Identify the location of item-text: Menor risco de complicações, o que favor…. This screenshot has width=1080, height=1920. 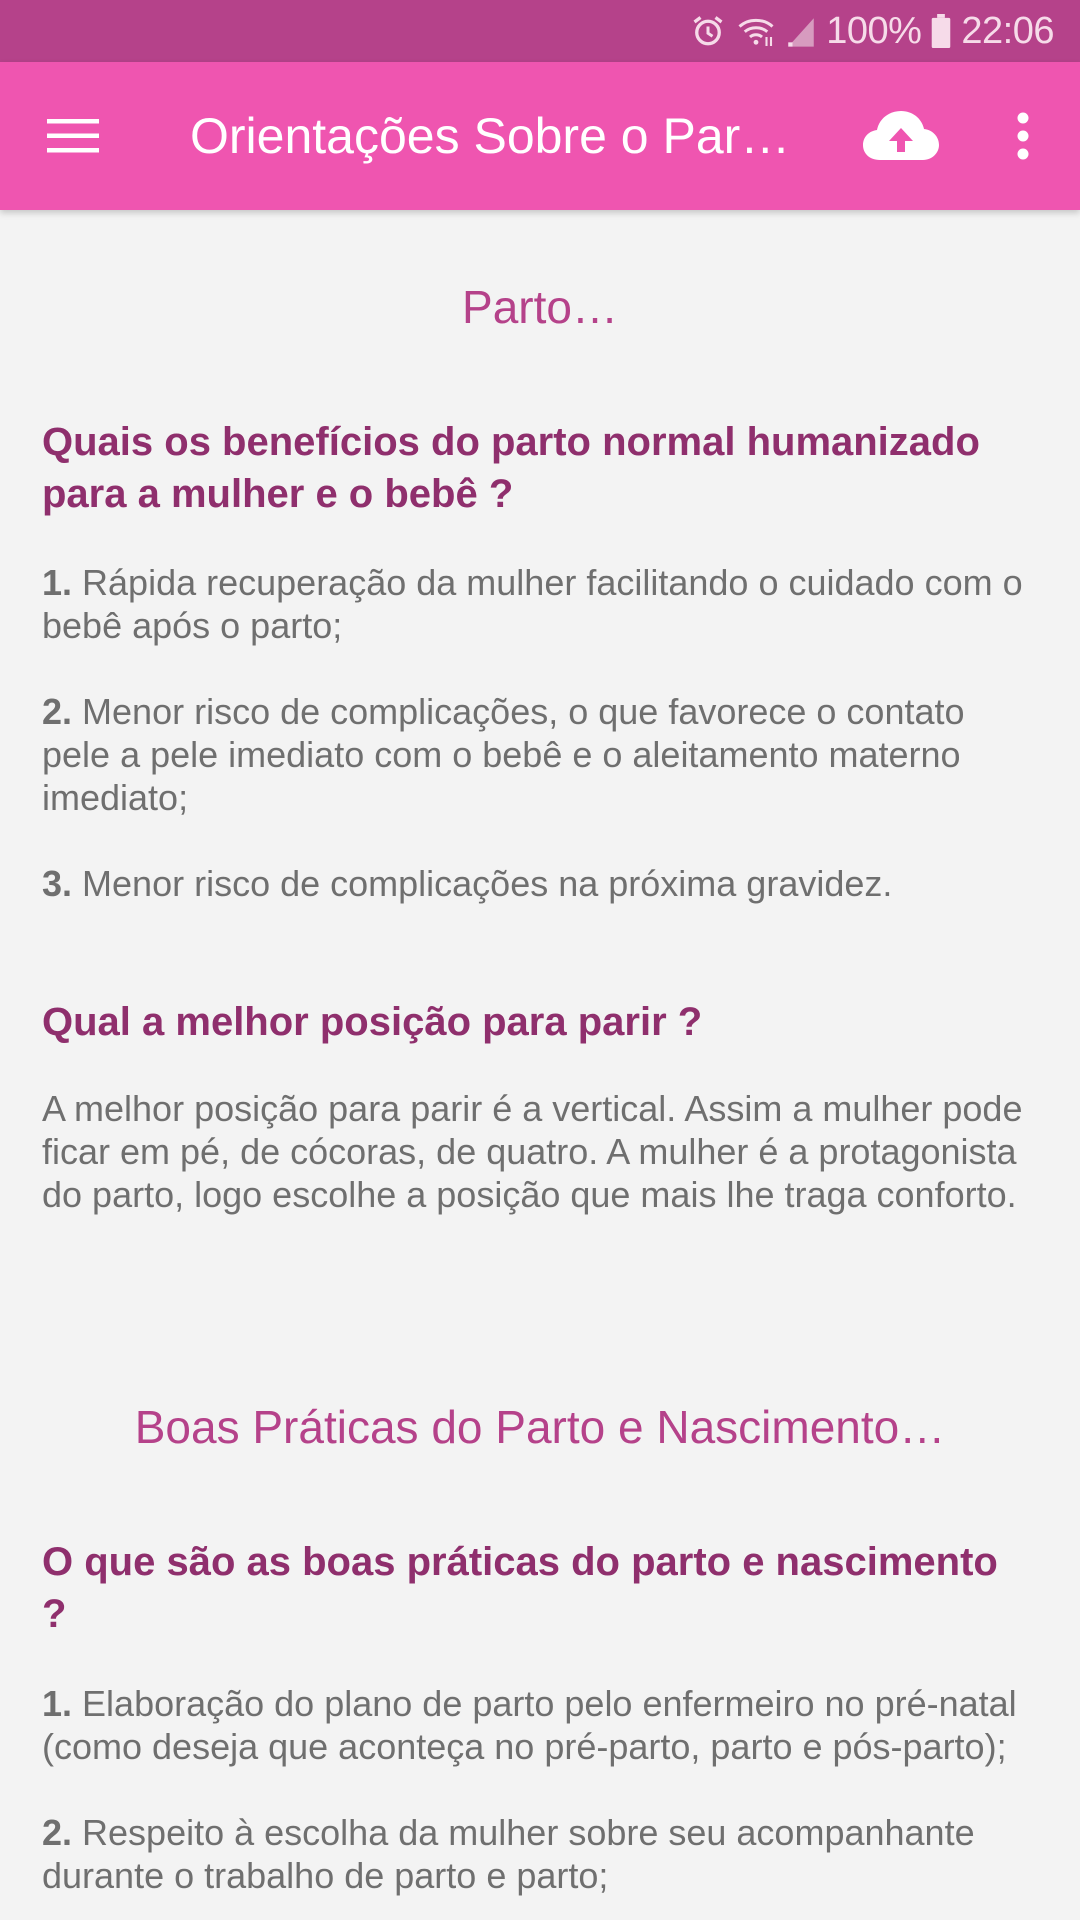
(503, 754).